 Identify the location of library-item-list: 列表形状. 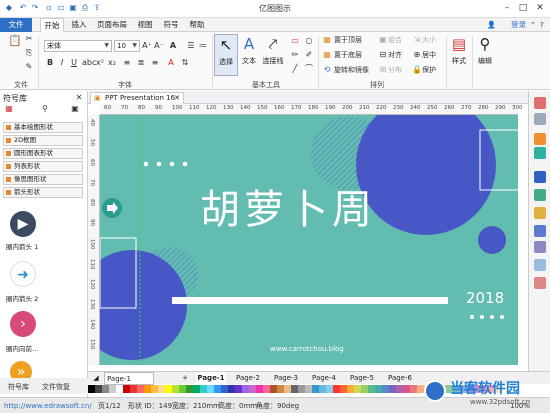
(43, 166).